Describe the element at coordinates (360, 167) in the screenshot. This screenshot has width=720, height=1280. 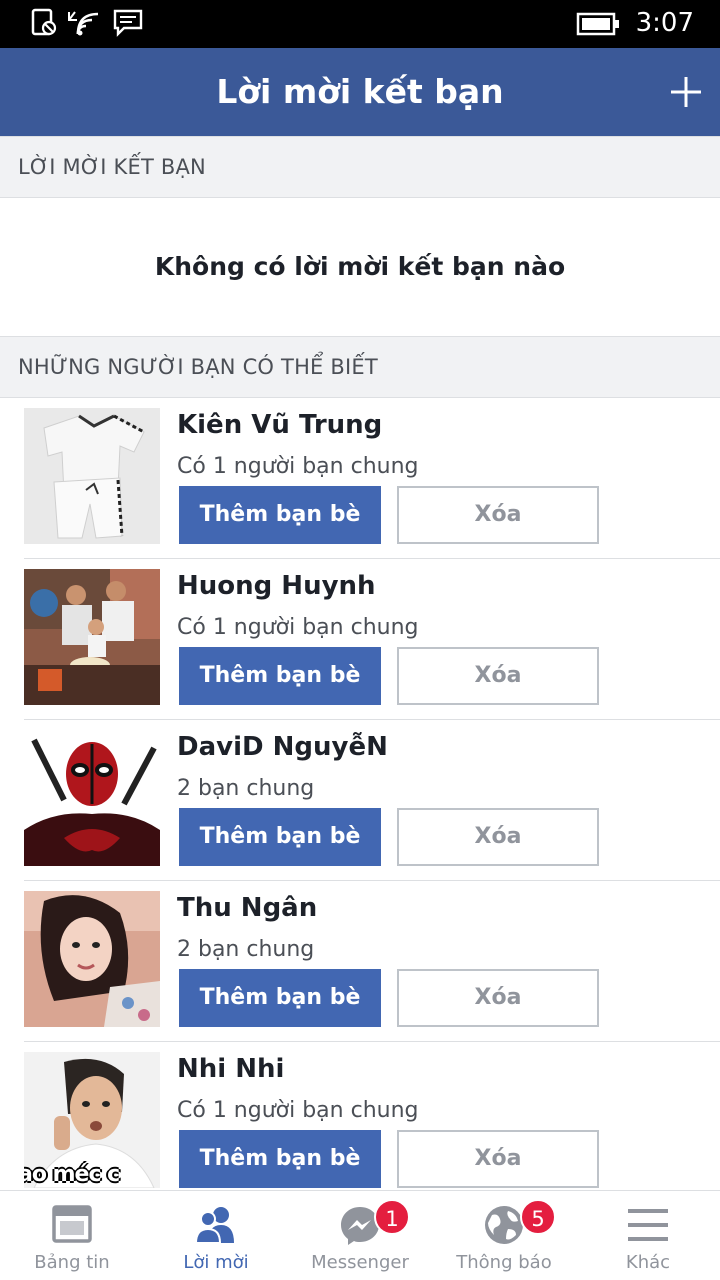
I see `requests-section-header: LỜI MỜI KẾT BẠN` at that location.